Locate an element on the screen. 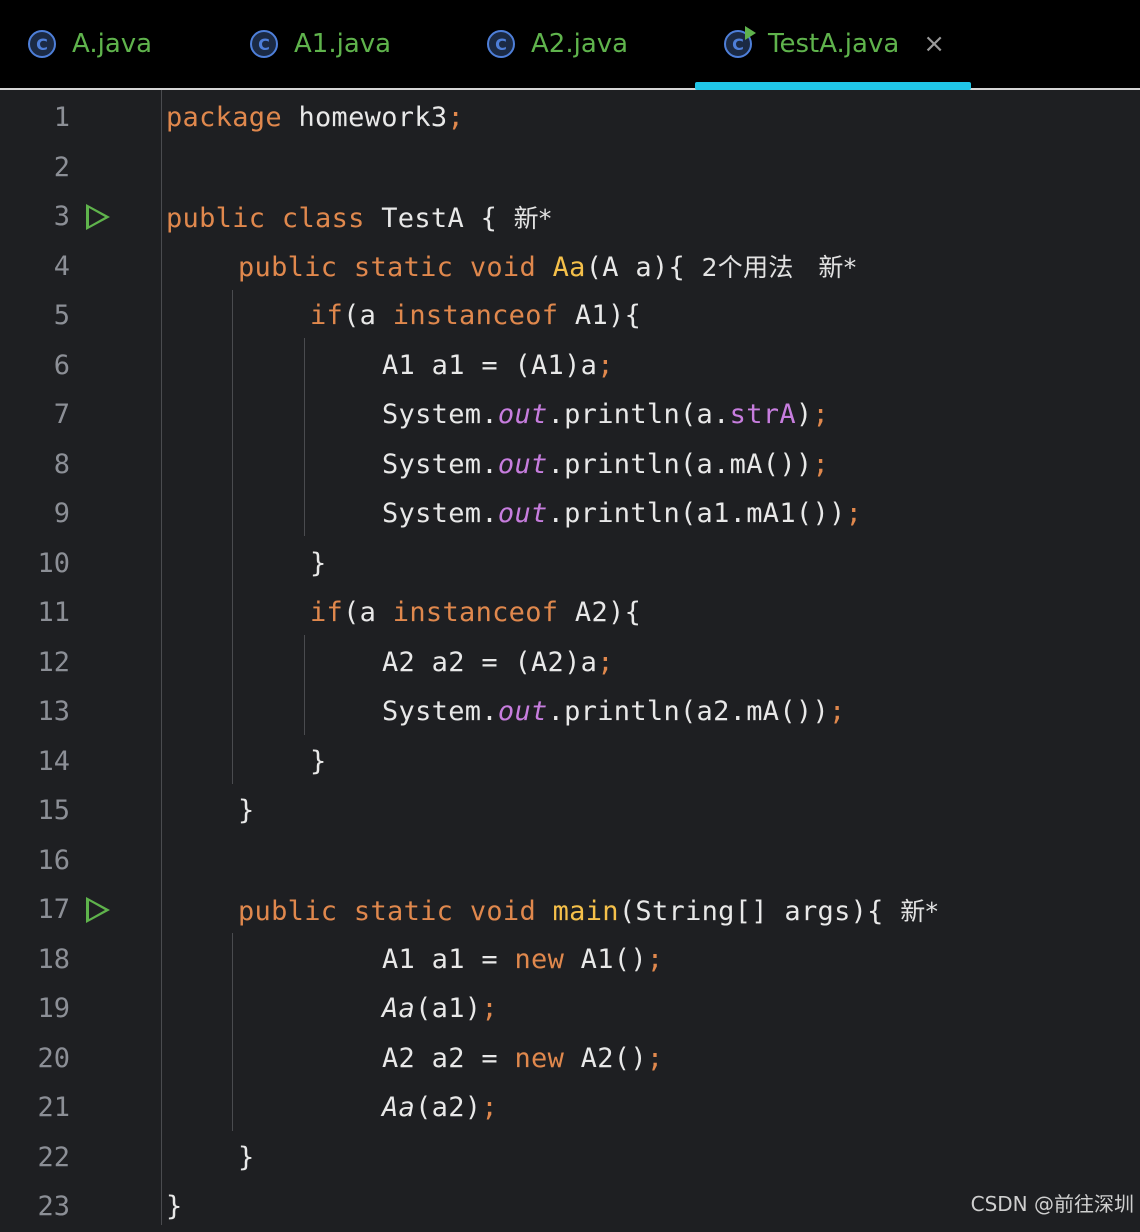 This screenshot has width=1140, height=1232. code-line: 12 A2 a2 = (A2)a; is located at coordinates (570, 663).